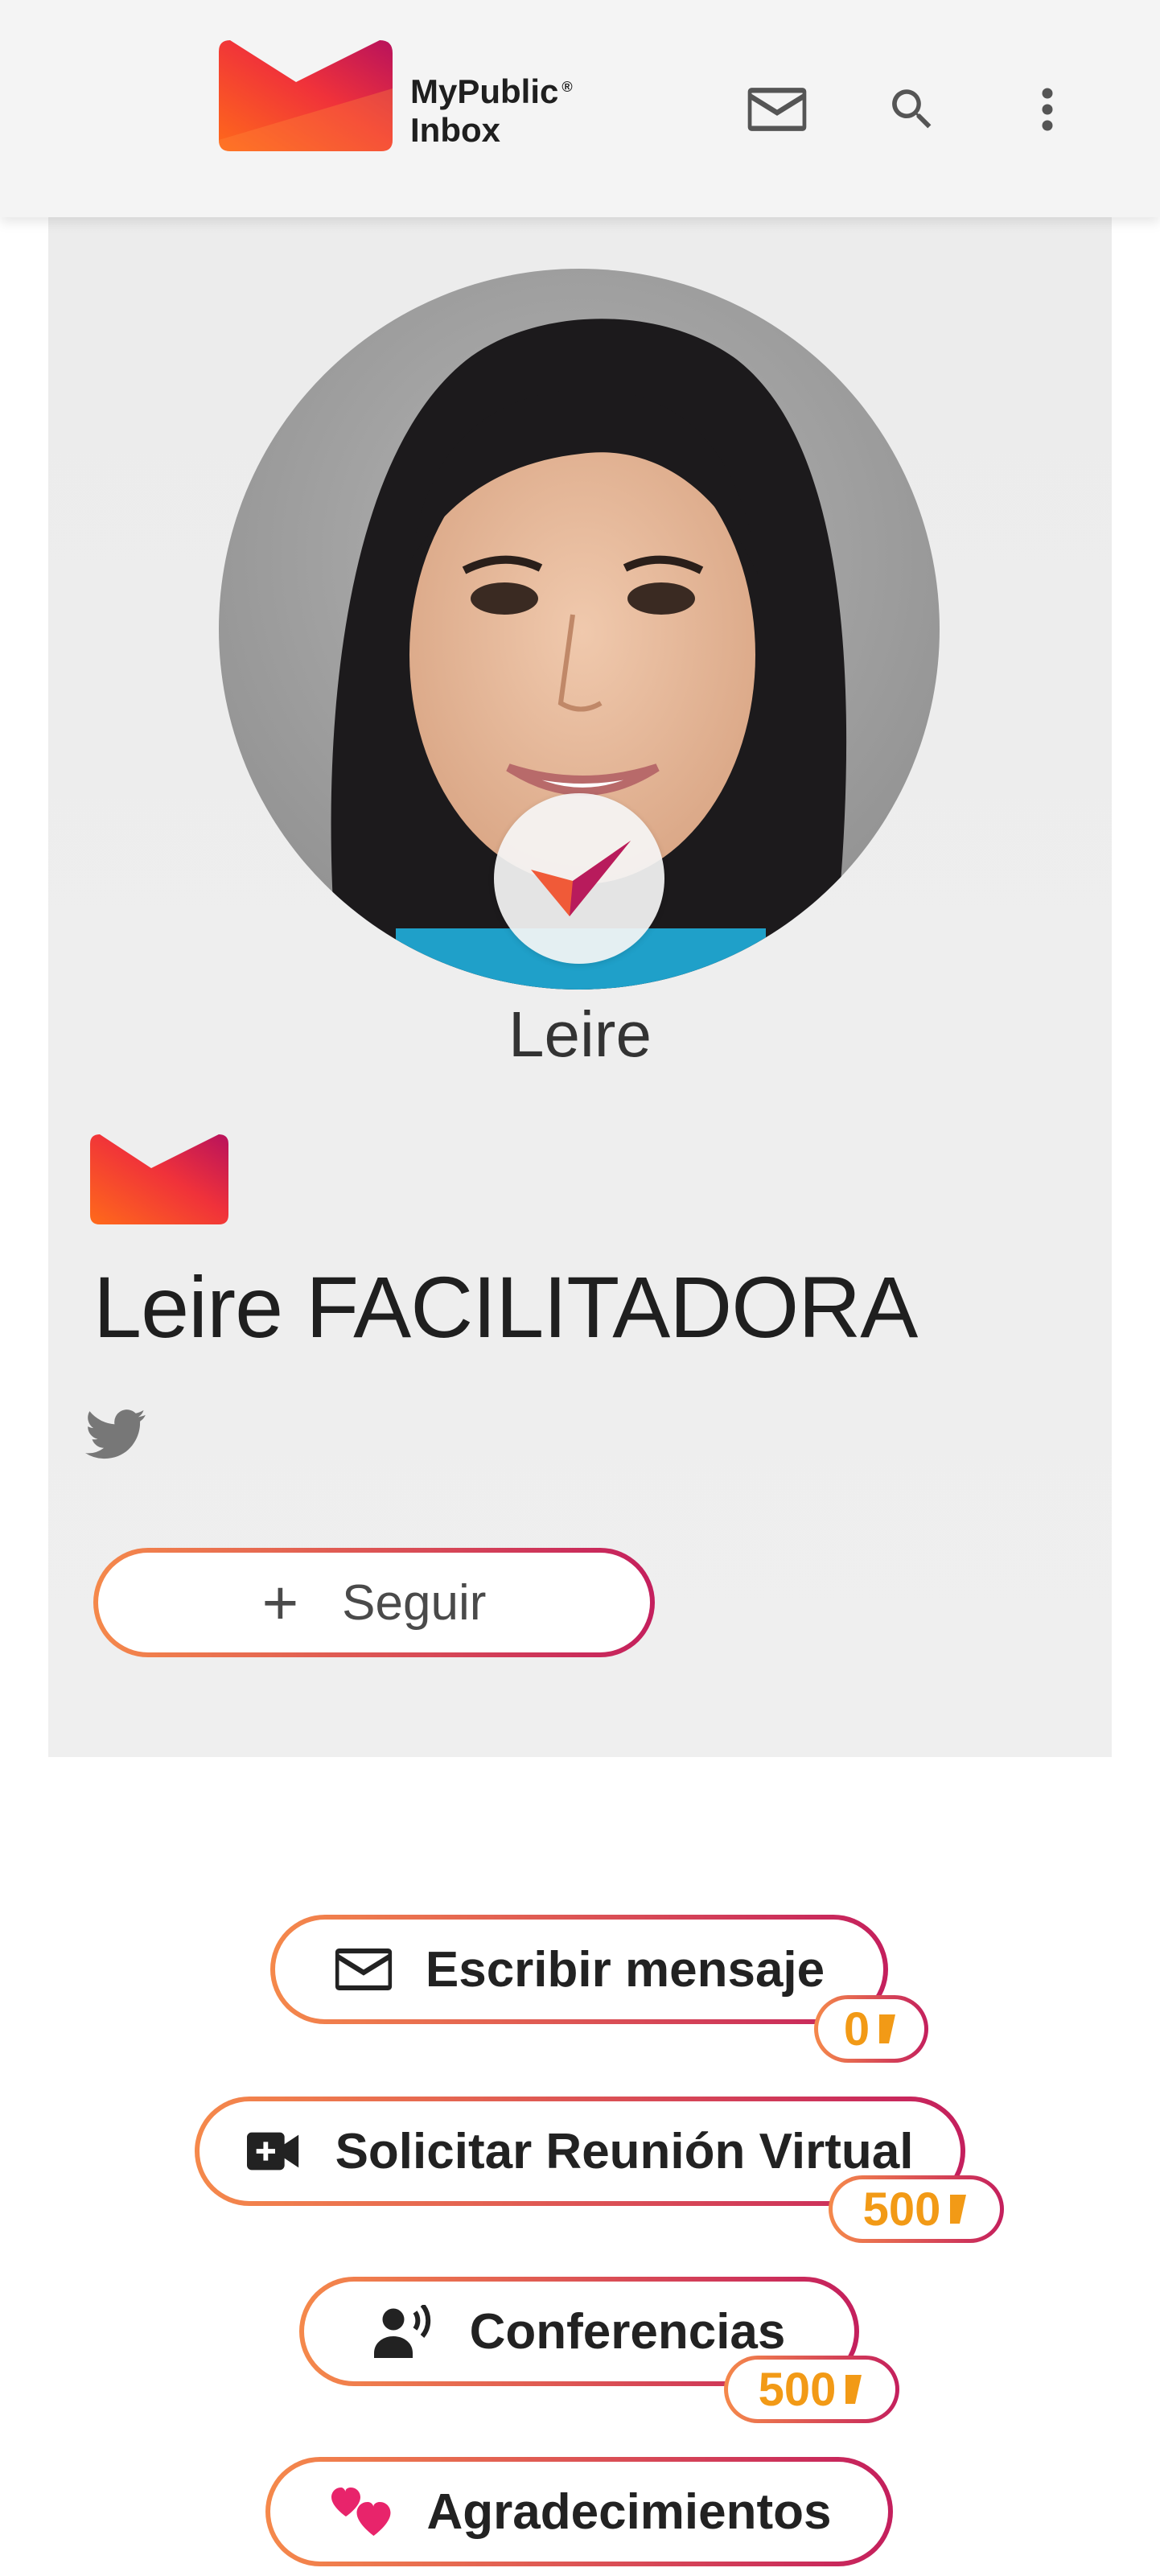 Image resolution: width=1160 pixels, height=2576 pixels. What do you see at coordinates (374, 1602) in the screenshot?
I see `follow-button: + Seguir` at bounding box center [374, 1602].